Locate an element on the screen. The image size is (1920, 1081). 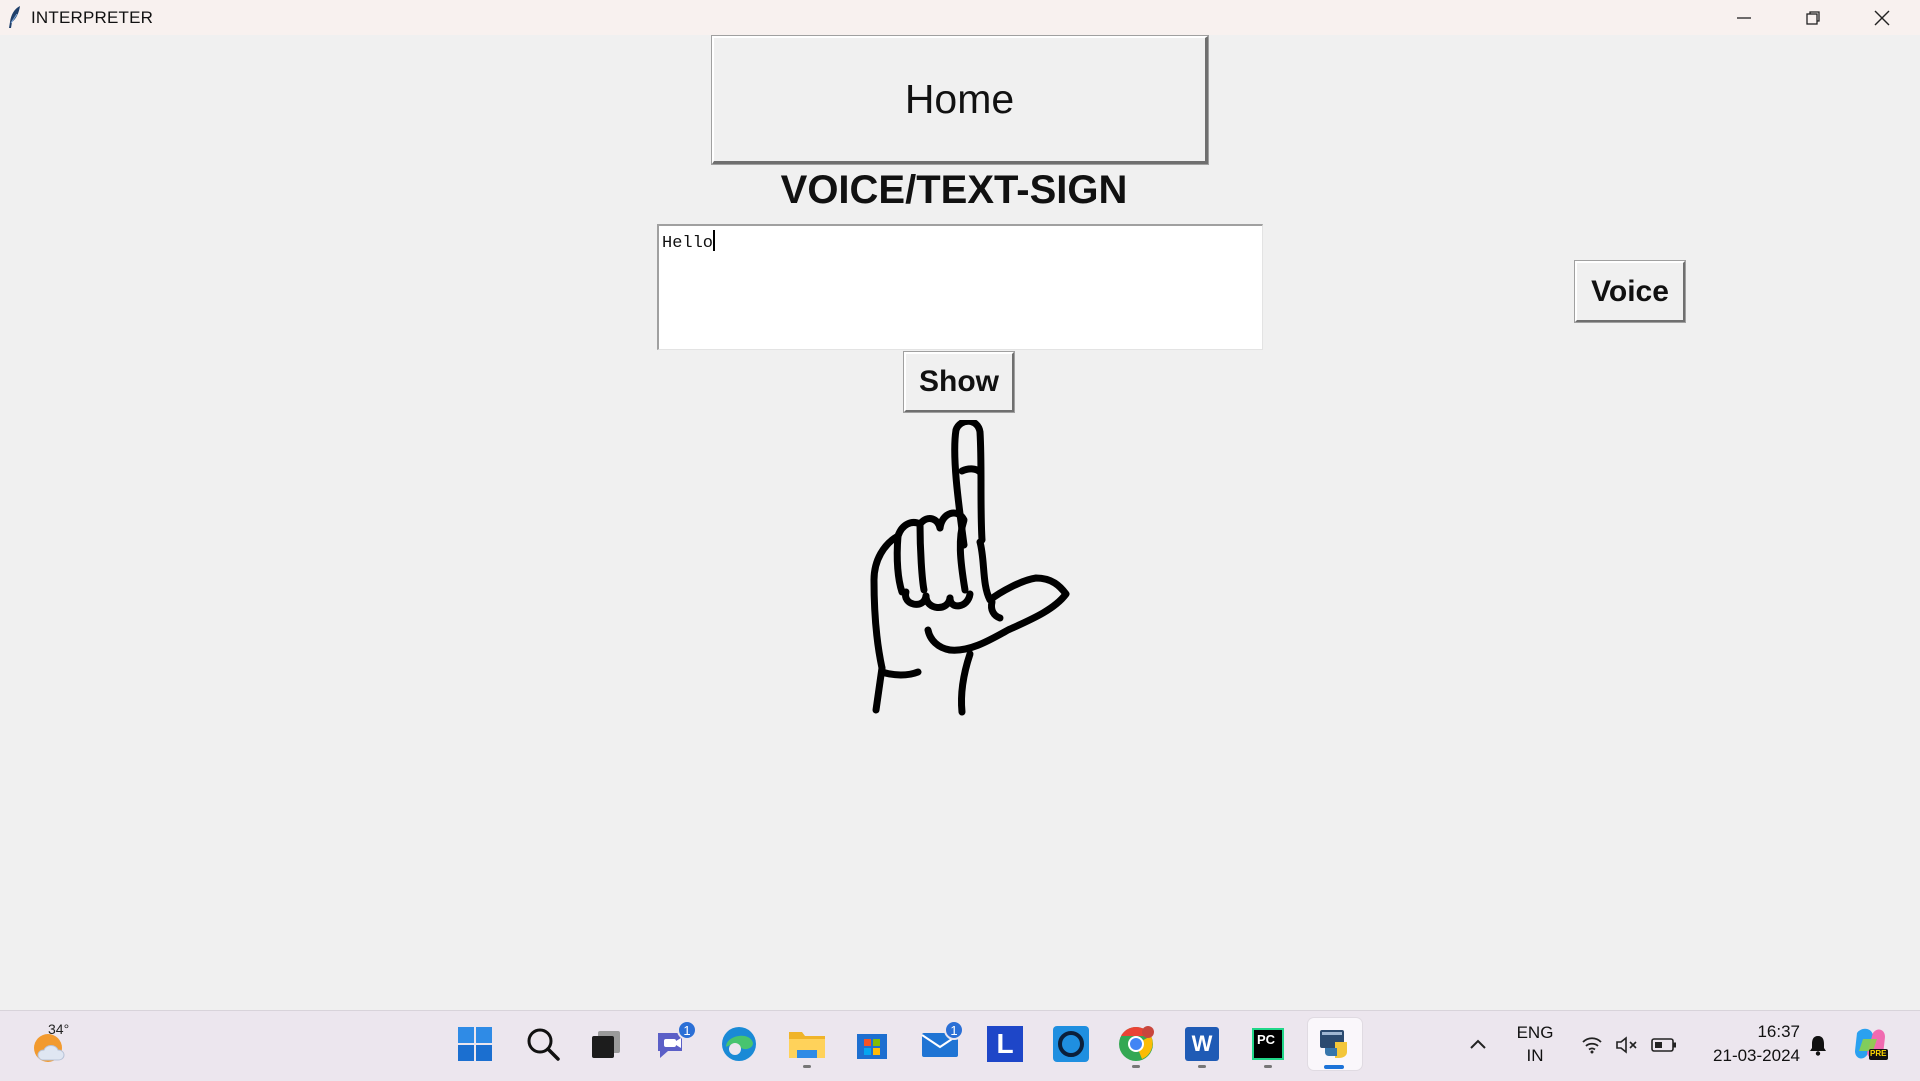
minimize-icon is located at coordinates (1744, 17).